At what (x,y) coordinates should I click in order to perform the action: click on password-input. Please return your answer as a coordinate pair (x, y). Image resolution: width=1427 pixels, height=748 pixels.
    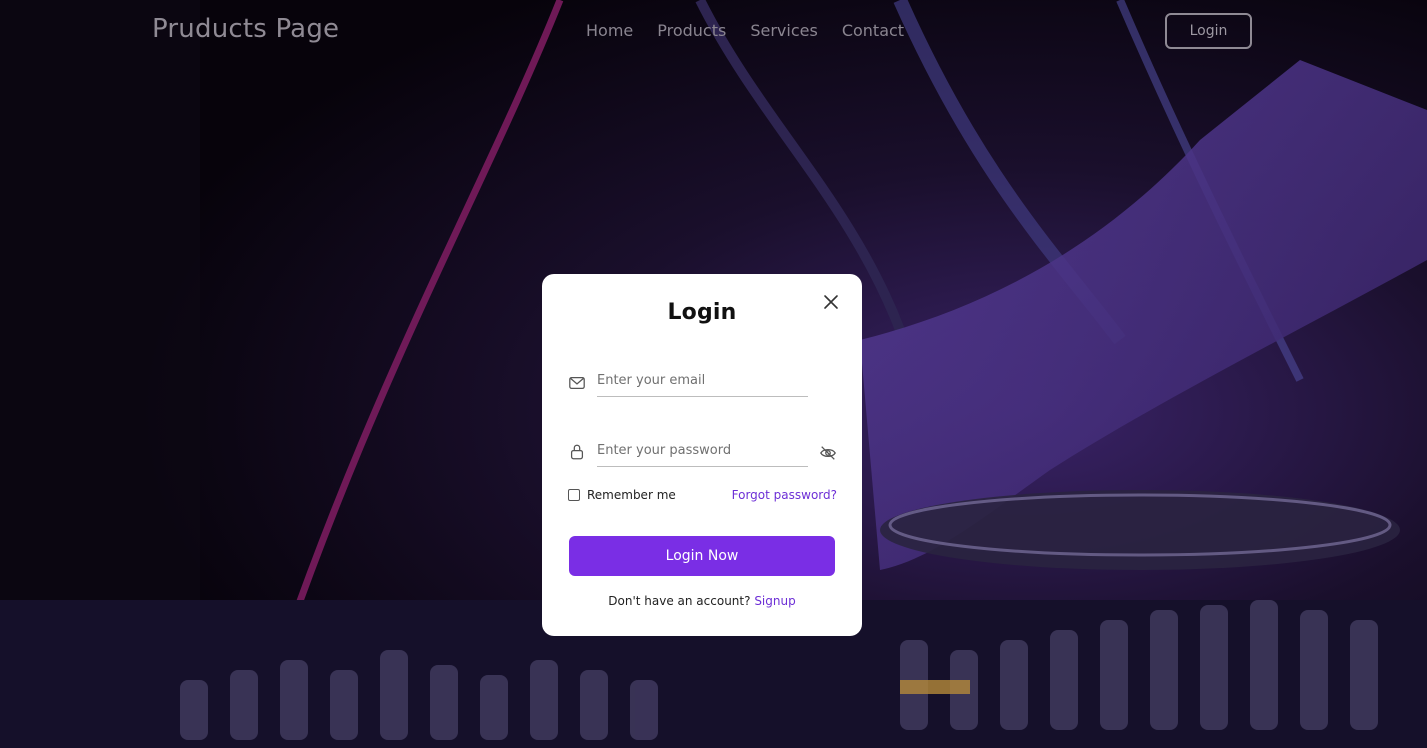
    Looking at the image, I should click on (702, 455).